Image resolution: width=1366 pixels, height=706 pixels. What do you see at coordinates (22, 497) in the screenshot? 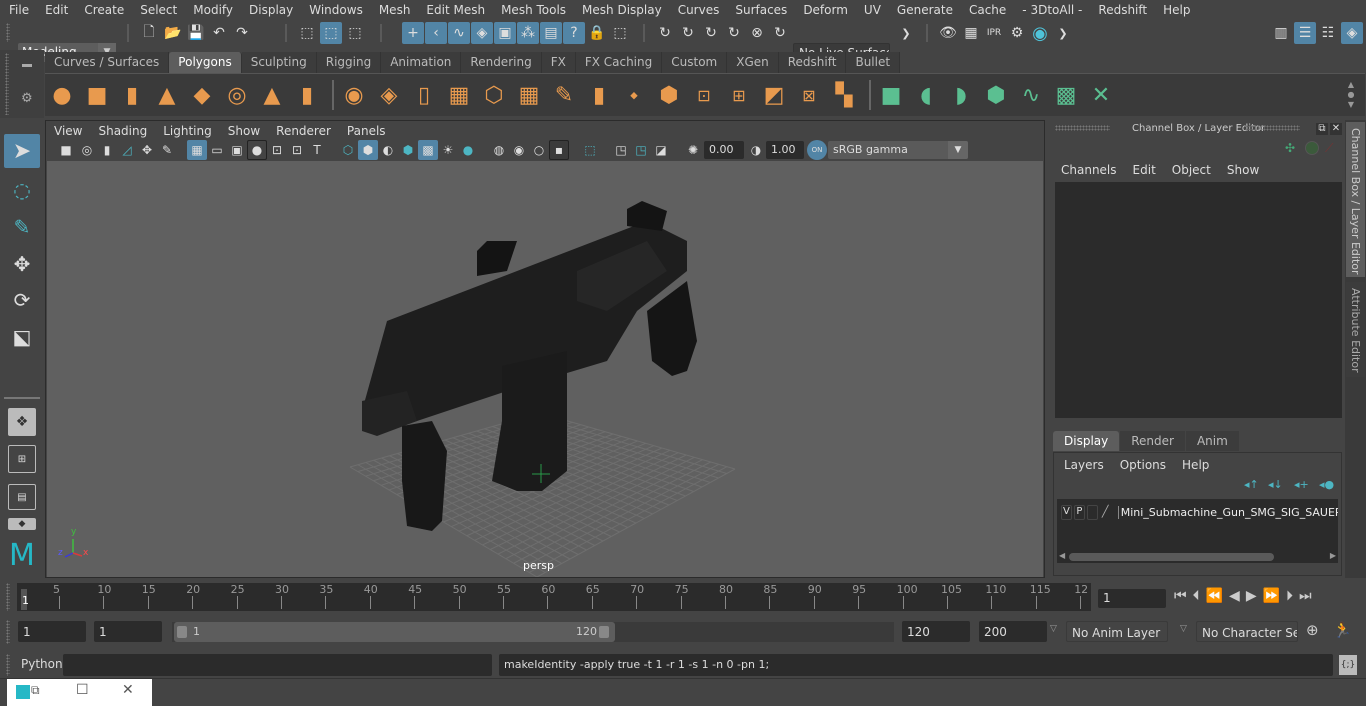
I see `outliner-persp-layout-icon: ▤` at bounding box center [22, 497].